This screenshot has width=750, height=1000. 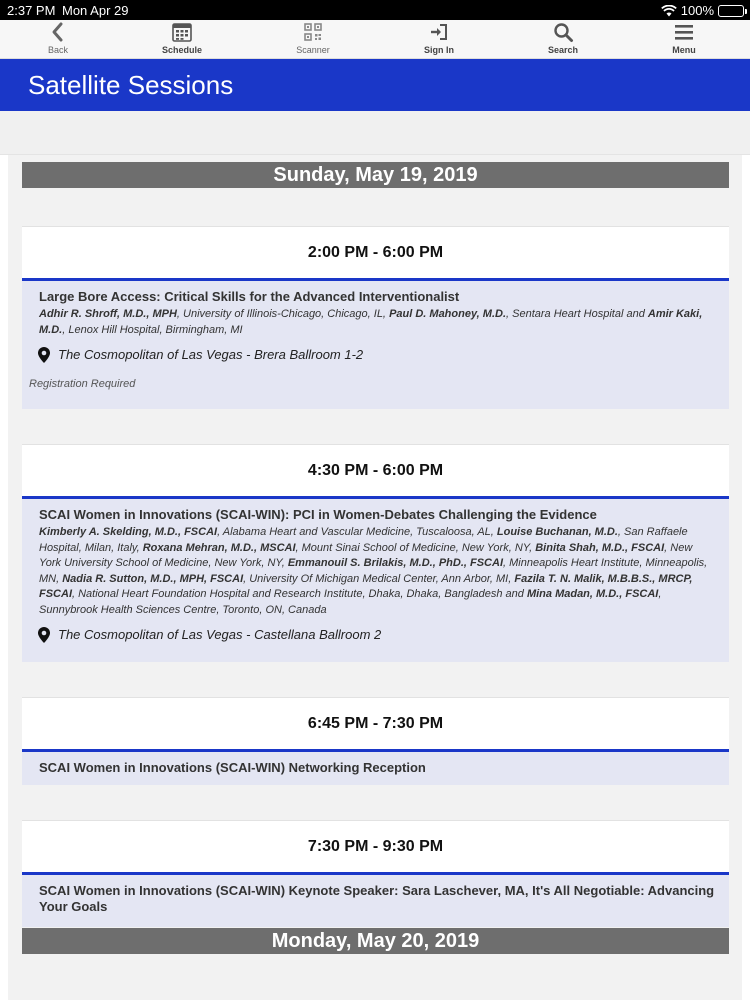 What do you see at coordinates (563, 50) in the screenshot?
I see `search-label: Search` at bounding box center [563, 50].